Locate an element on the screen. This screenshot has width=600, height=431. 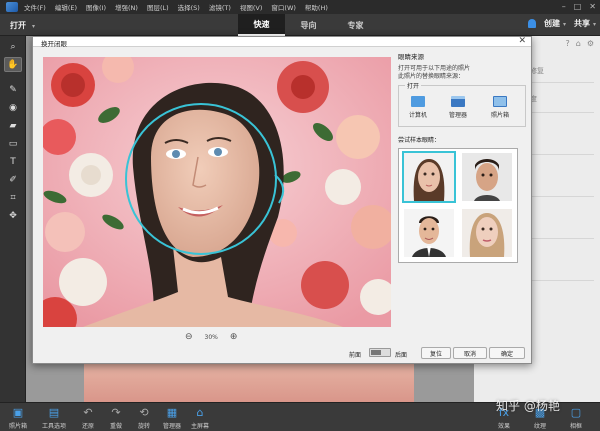
dialog-footer: 前面 后面 复位 取消 确定 is located at coordinates (282, 354).